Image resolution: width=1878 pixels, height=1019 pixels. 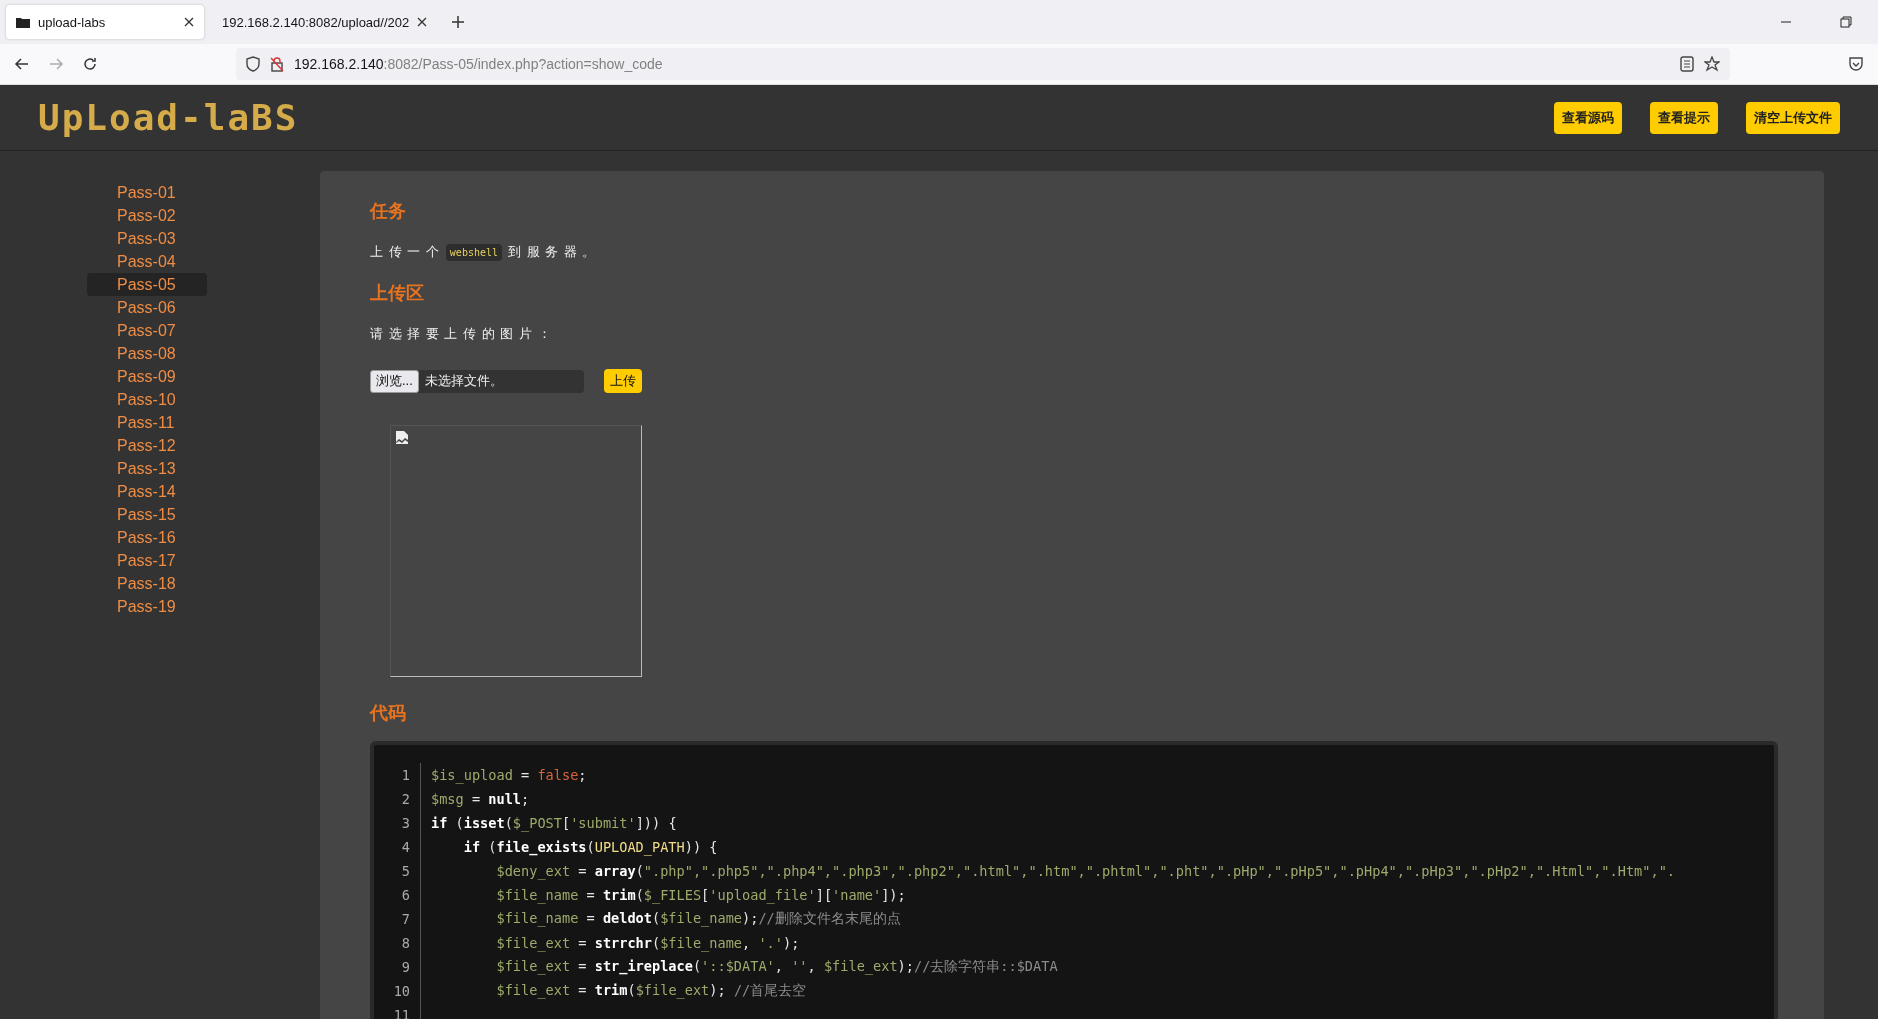 I want to click on line-number: 8, so click(x=405, y=943).